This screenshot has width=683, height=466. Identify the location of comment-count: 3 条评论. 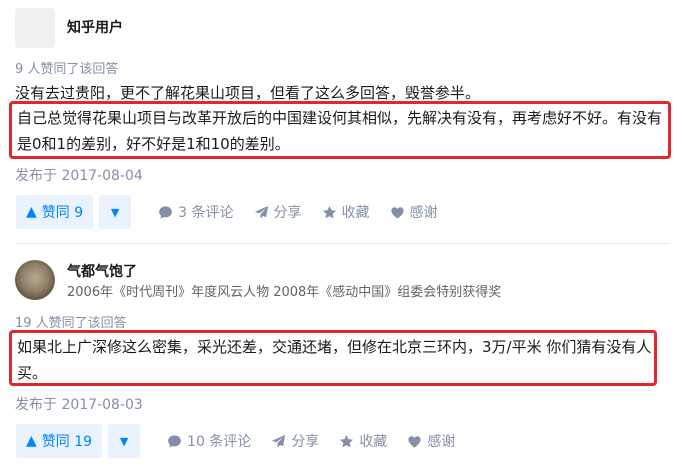
(206, 213).